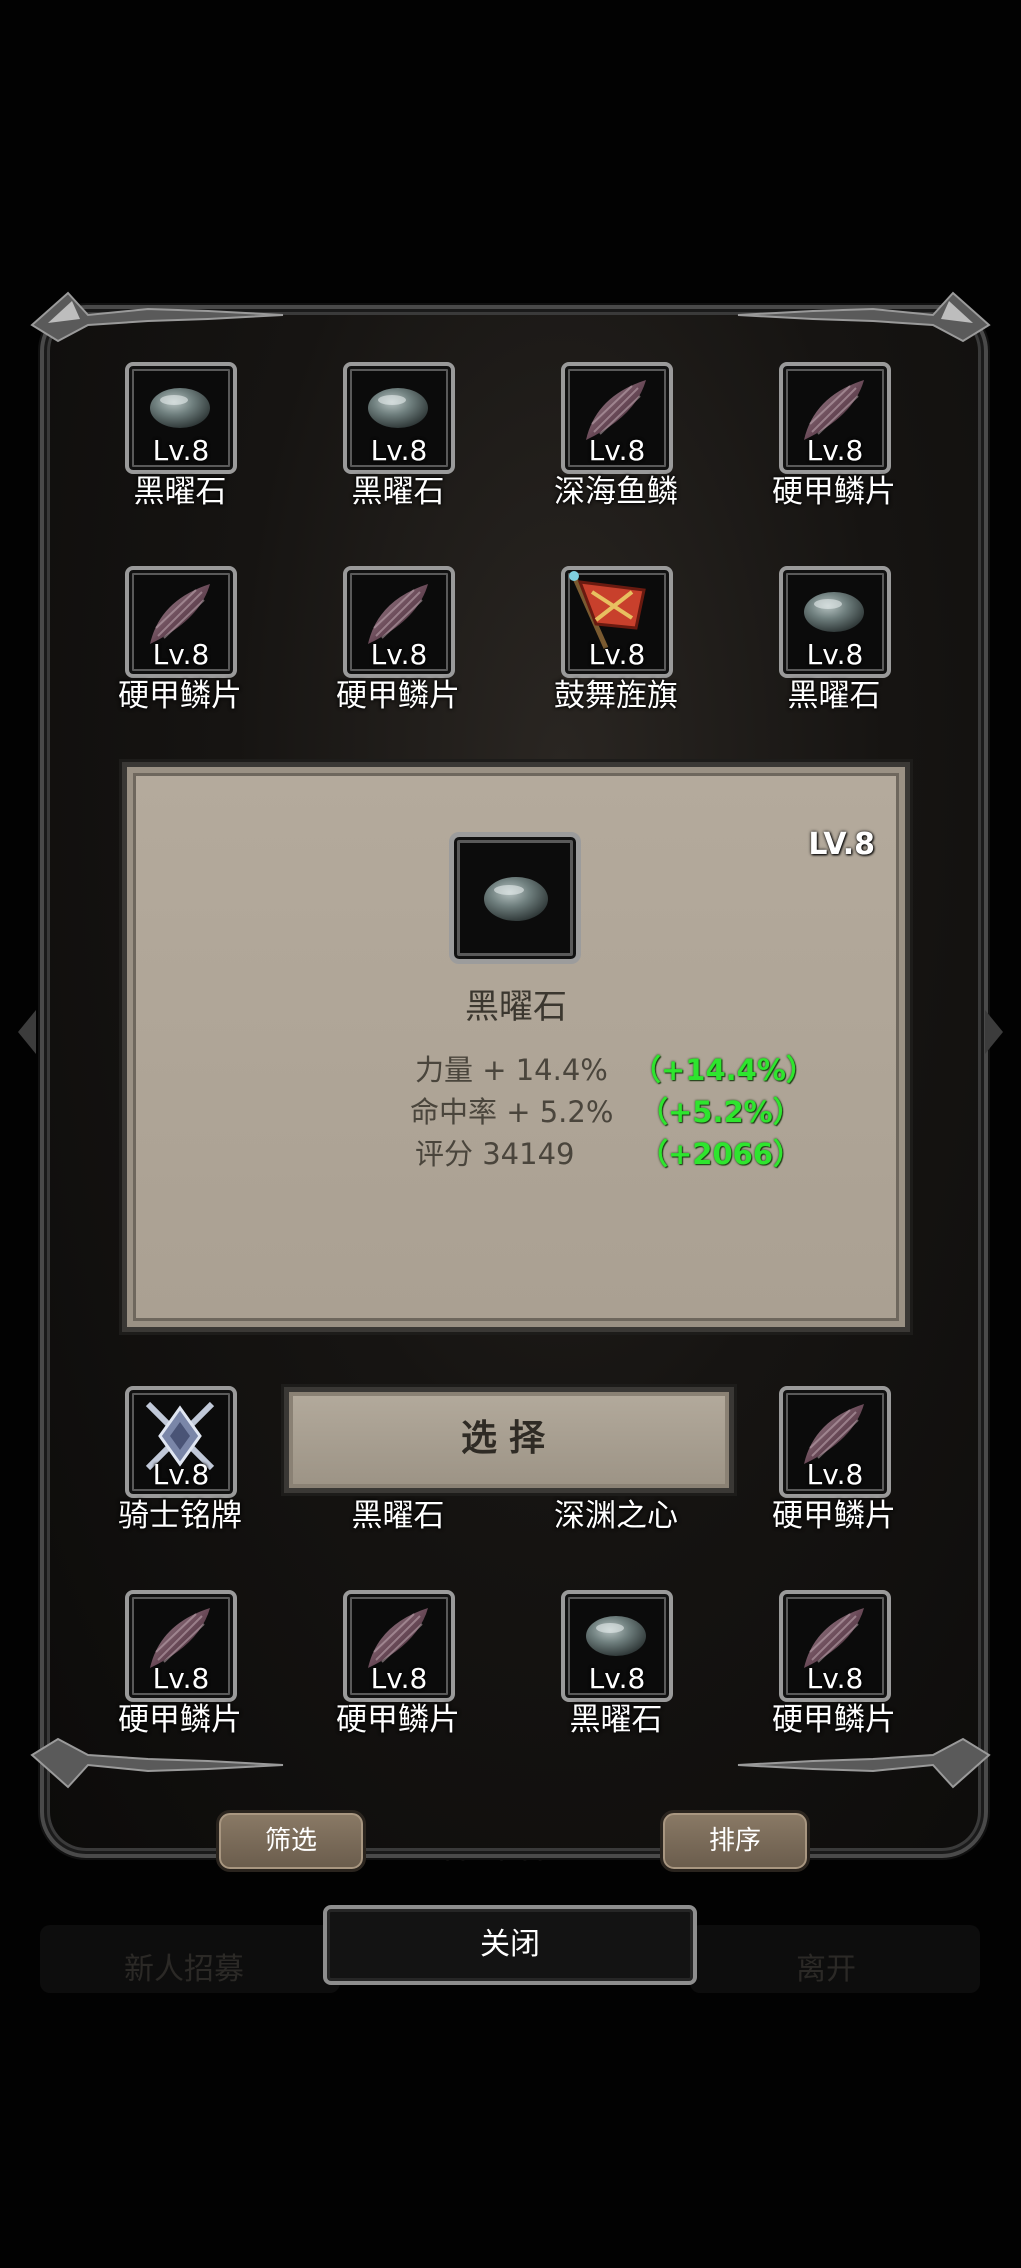 The image size is (1021, 2268). What do you see at coordinates (516, 1007) in the screenshot?
I see `detail-item-name: 黑曜石` at bounding box center [516, 1007].